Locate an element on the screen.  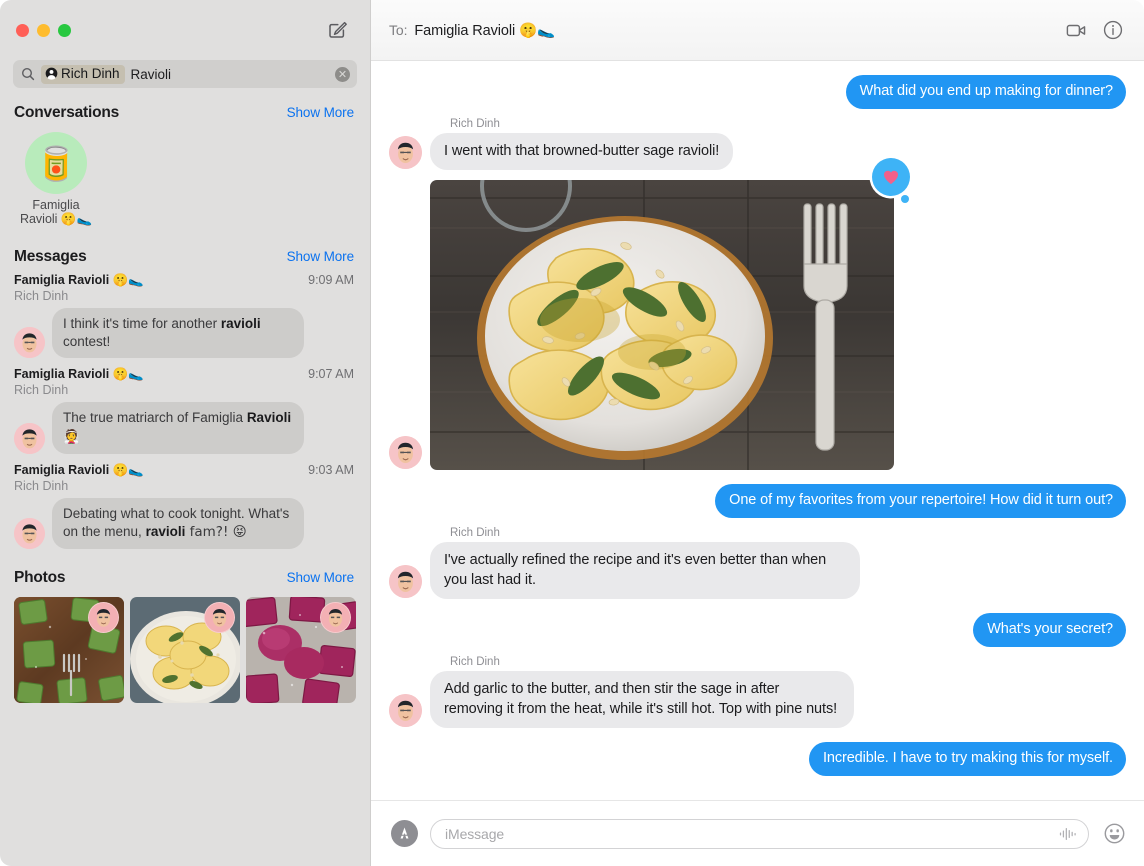
conversation-avatar: 🥫 is located at coordinates (56, 163).